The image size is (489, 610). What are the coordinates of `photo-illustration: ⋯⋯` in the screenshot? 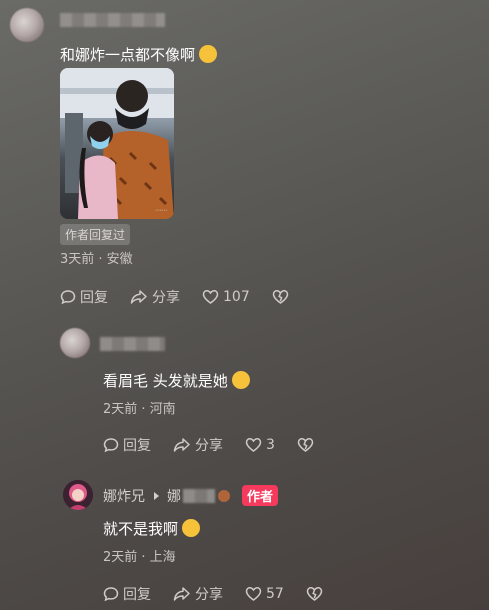 It's located at (117, 143).